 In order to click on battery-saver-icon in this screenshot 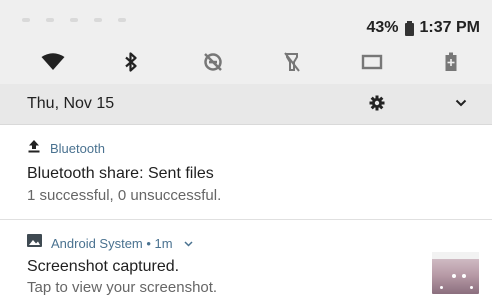, I will do `click(451, 62)`.